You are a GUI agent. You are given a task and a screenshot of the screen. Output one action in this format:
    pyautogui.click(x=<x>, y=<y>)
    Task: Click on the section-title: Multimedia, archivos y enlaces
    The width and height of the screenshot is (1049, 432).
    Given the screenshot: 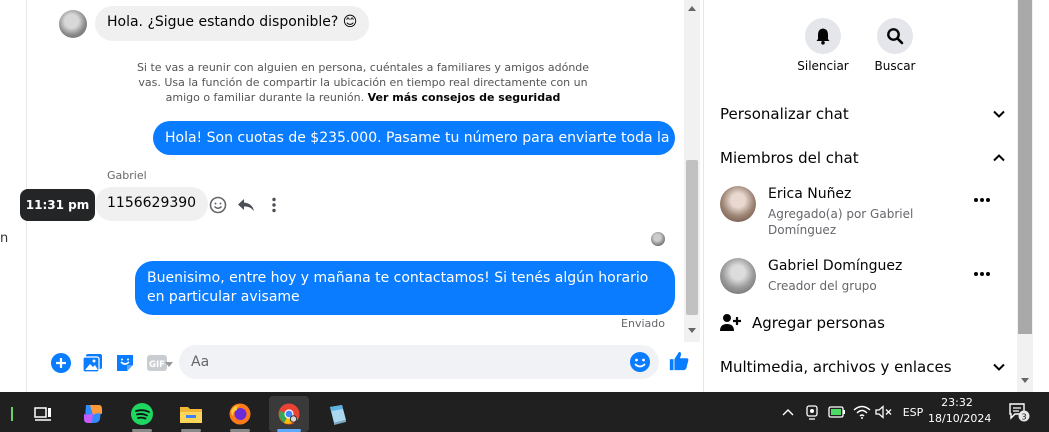 What is the action you would take?
    pyautogui.click(x=836, y=367)
    